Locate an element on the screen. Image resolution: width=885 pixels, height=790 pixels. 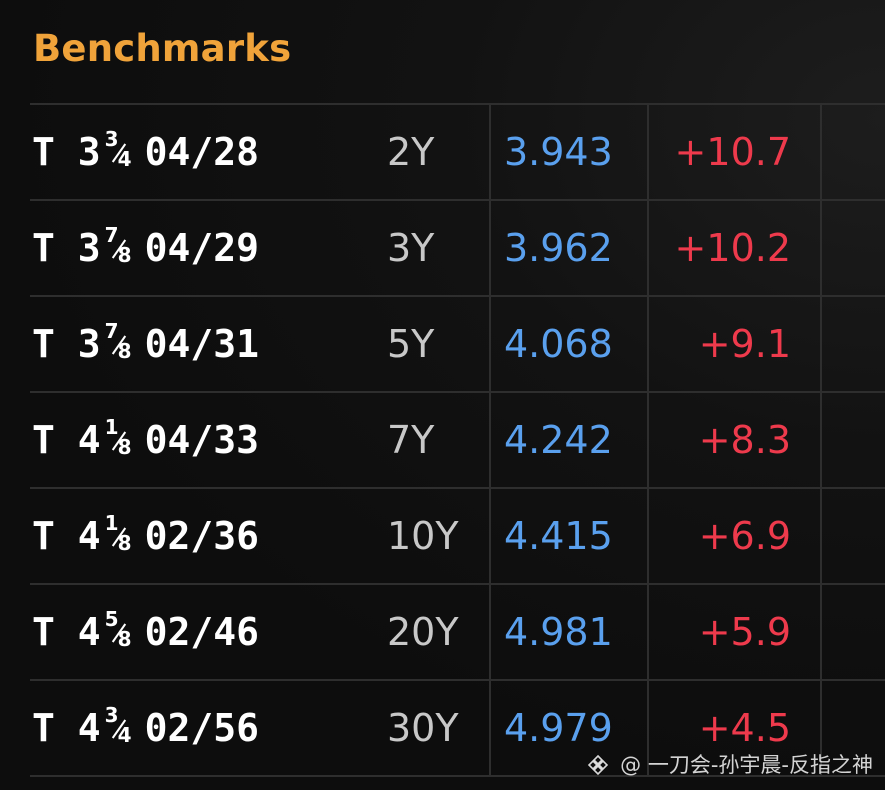
maturity-date: 04/28 is located at coordinates (202, 152).